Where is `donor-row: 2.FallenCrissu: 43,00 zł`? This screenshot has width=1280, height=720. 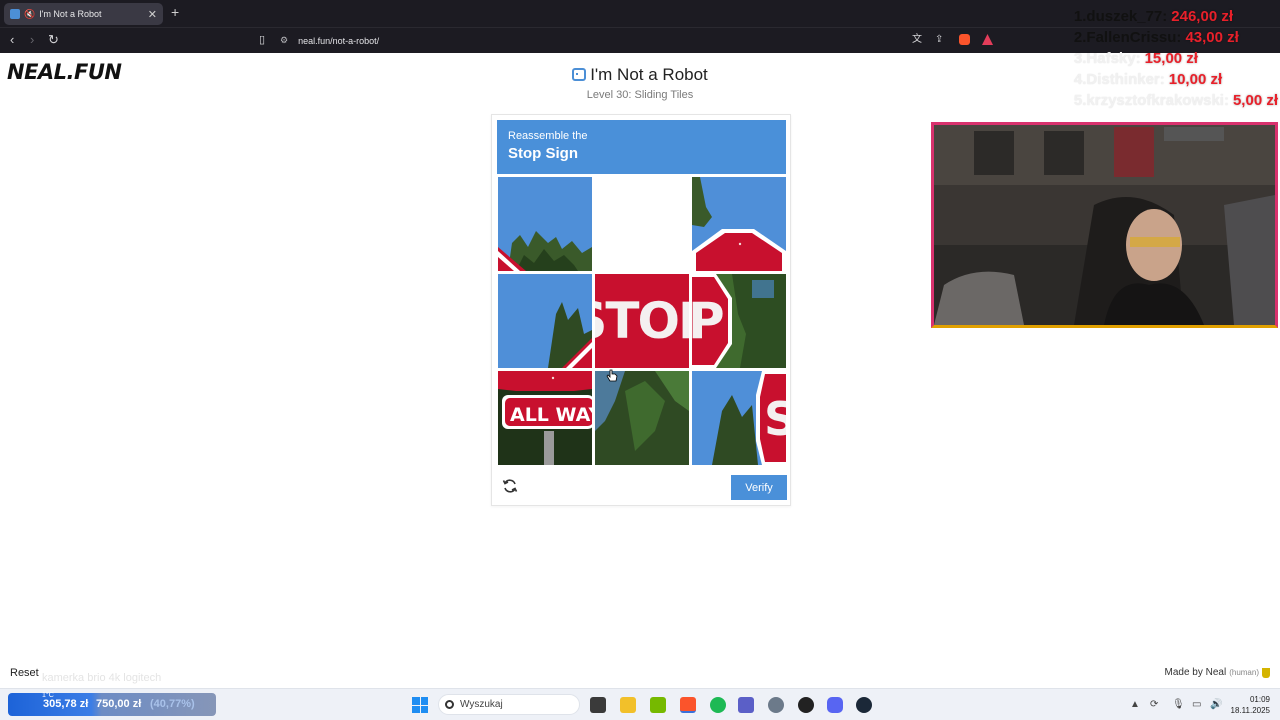
donor-row: 2.FallenCrissu: 43,00 zł is located at coordinates (1156, 37).